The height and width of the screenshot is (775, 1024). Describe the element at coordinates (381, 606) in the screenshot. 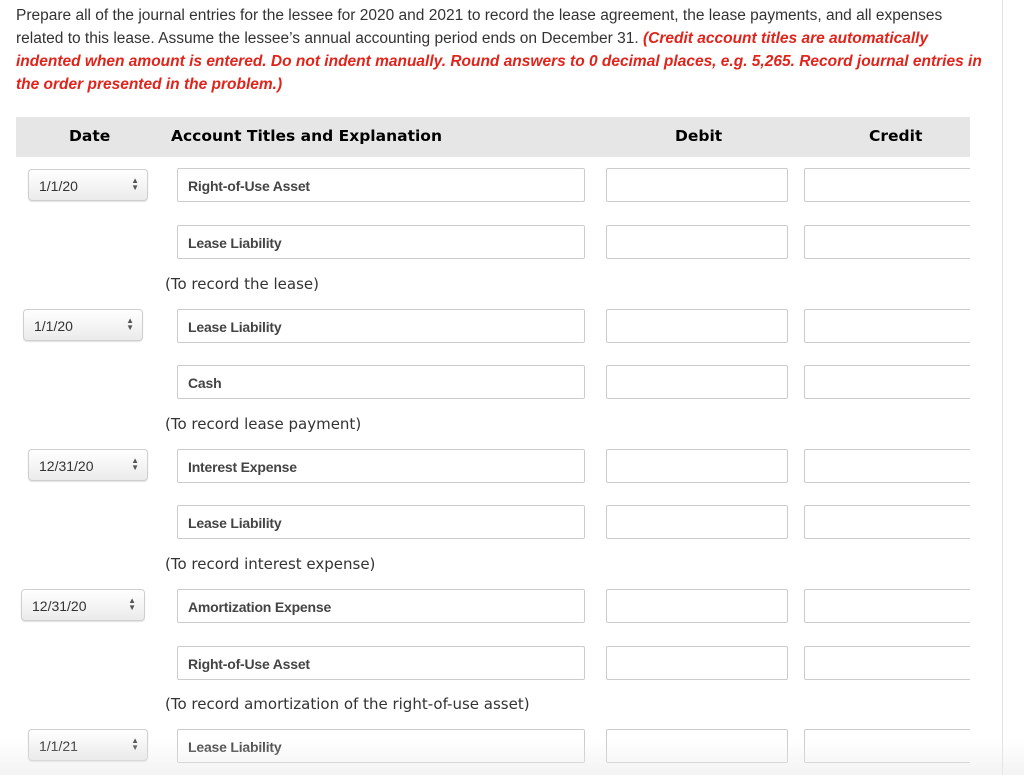

I see `account-title-input: Amortization Expense` at that location.